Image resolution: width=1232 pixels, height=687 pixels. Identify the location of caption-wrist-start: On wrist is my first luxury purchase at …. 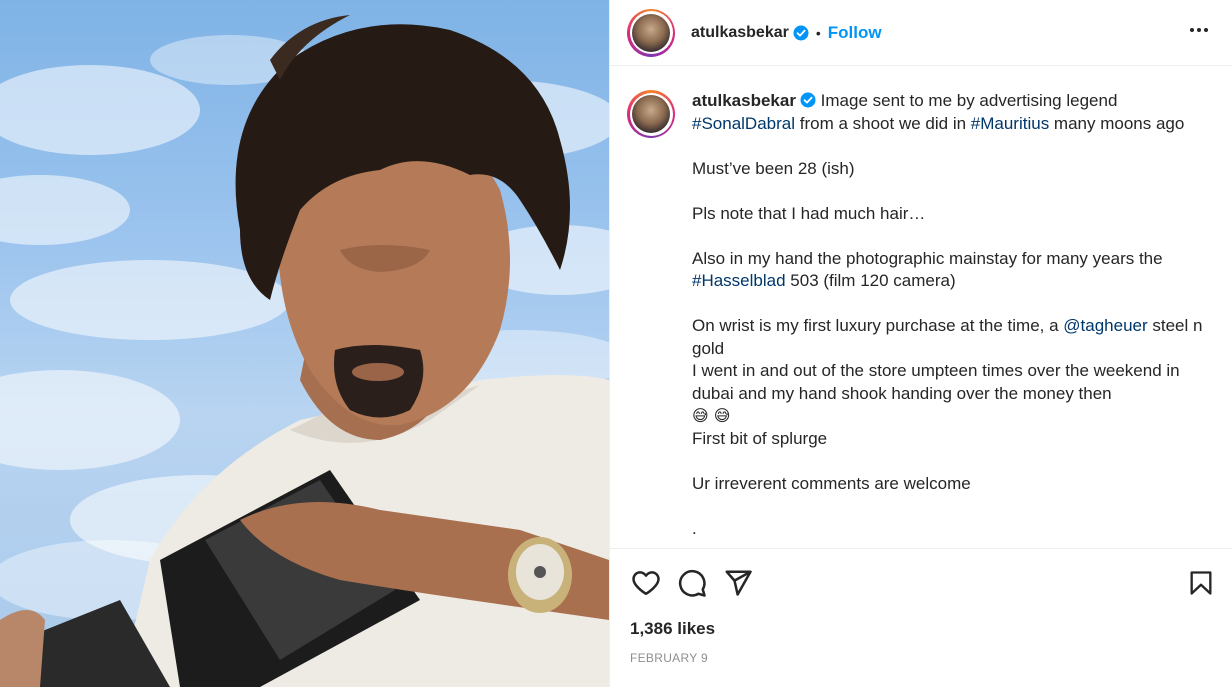
(878, 325).